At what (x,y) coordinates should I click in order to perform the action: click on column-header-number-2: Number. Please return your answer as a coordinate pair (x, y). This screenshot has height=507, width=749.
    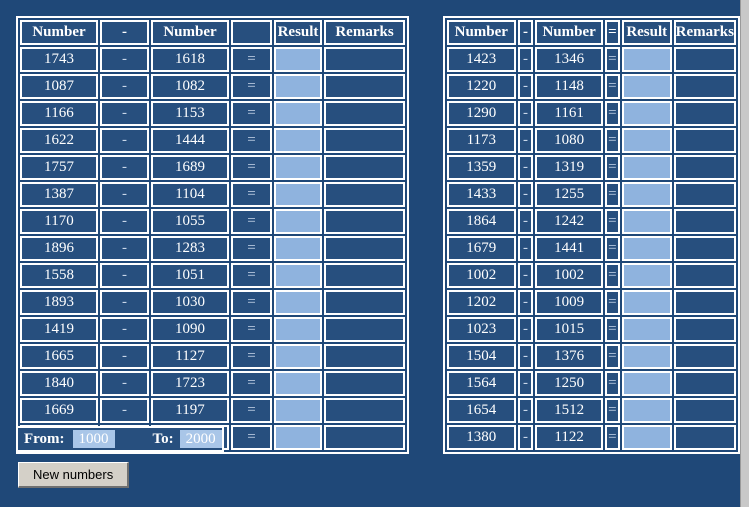
    Looking at the image, I should click on (190, 32).